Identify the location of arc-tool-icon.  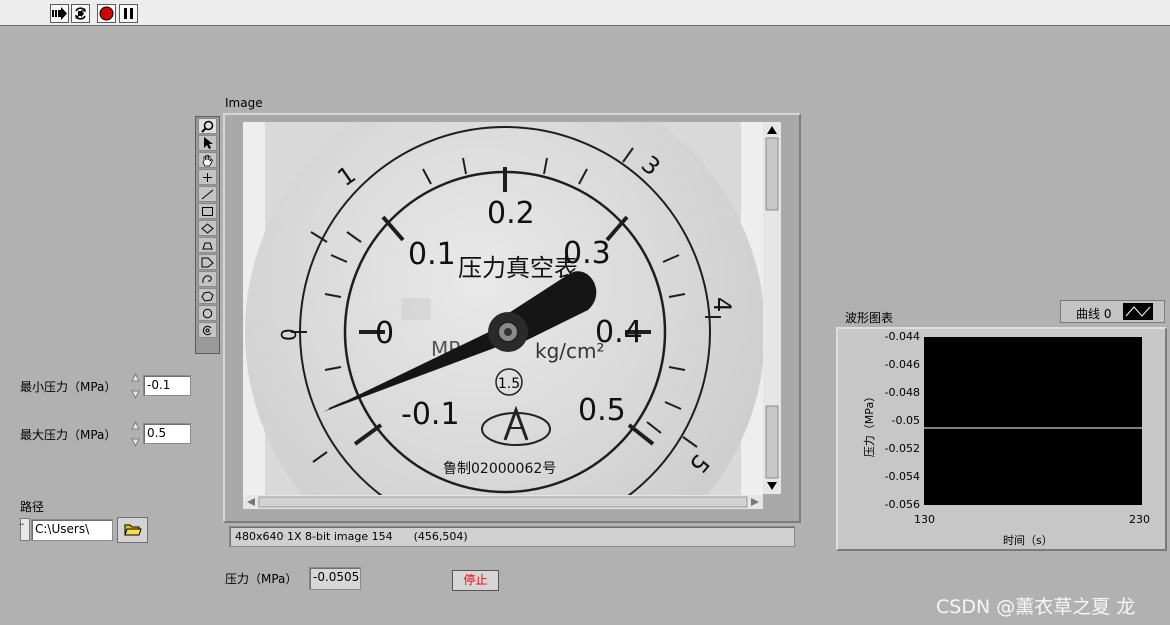
(207, 330).